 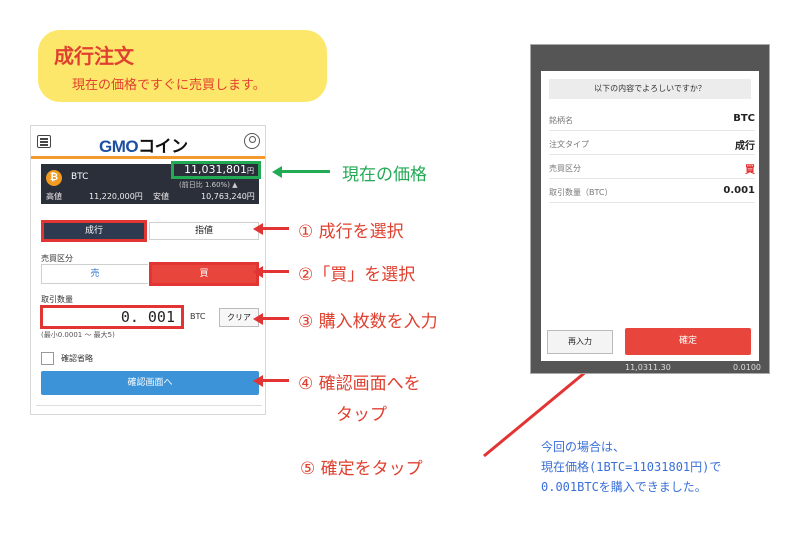 What do you see at coordinates (652, 120) in the screenshot?
I see `dialog-row: 銘柄名 BTC` at bounding box center [652, 120].